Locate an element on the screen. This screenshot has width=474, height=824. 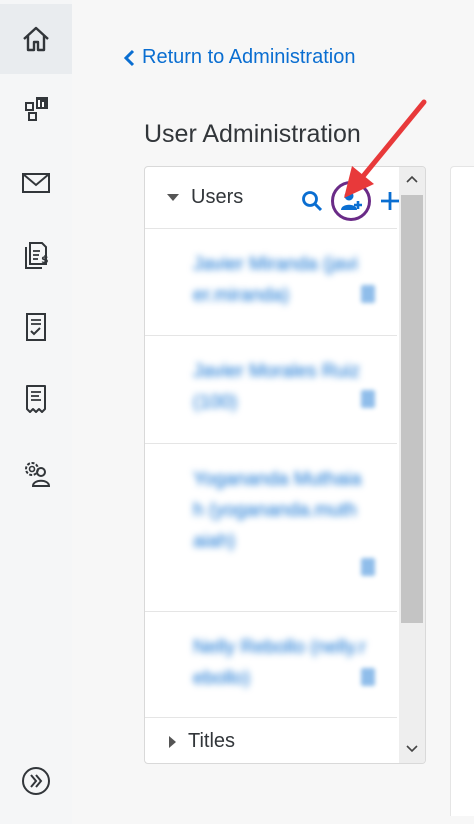
search-button is located at coordinates (312, 201).